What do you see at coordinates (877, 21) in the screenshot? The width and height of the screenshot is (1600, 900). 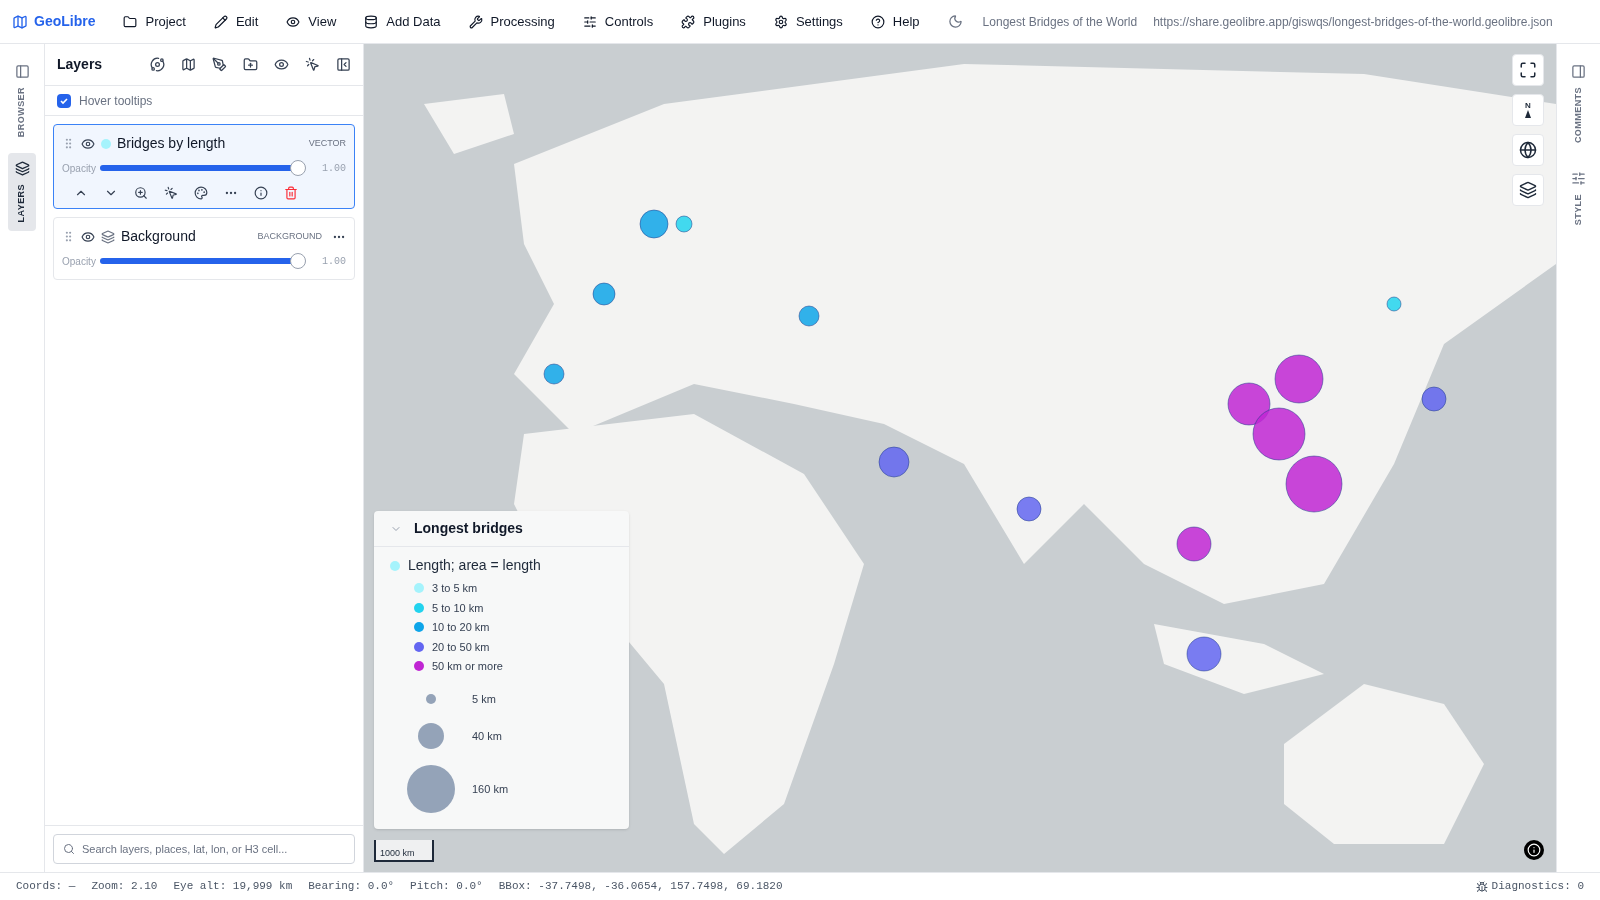 I see `help-icon` at bounding box center [877, 21].